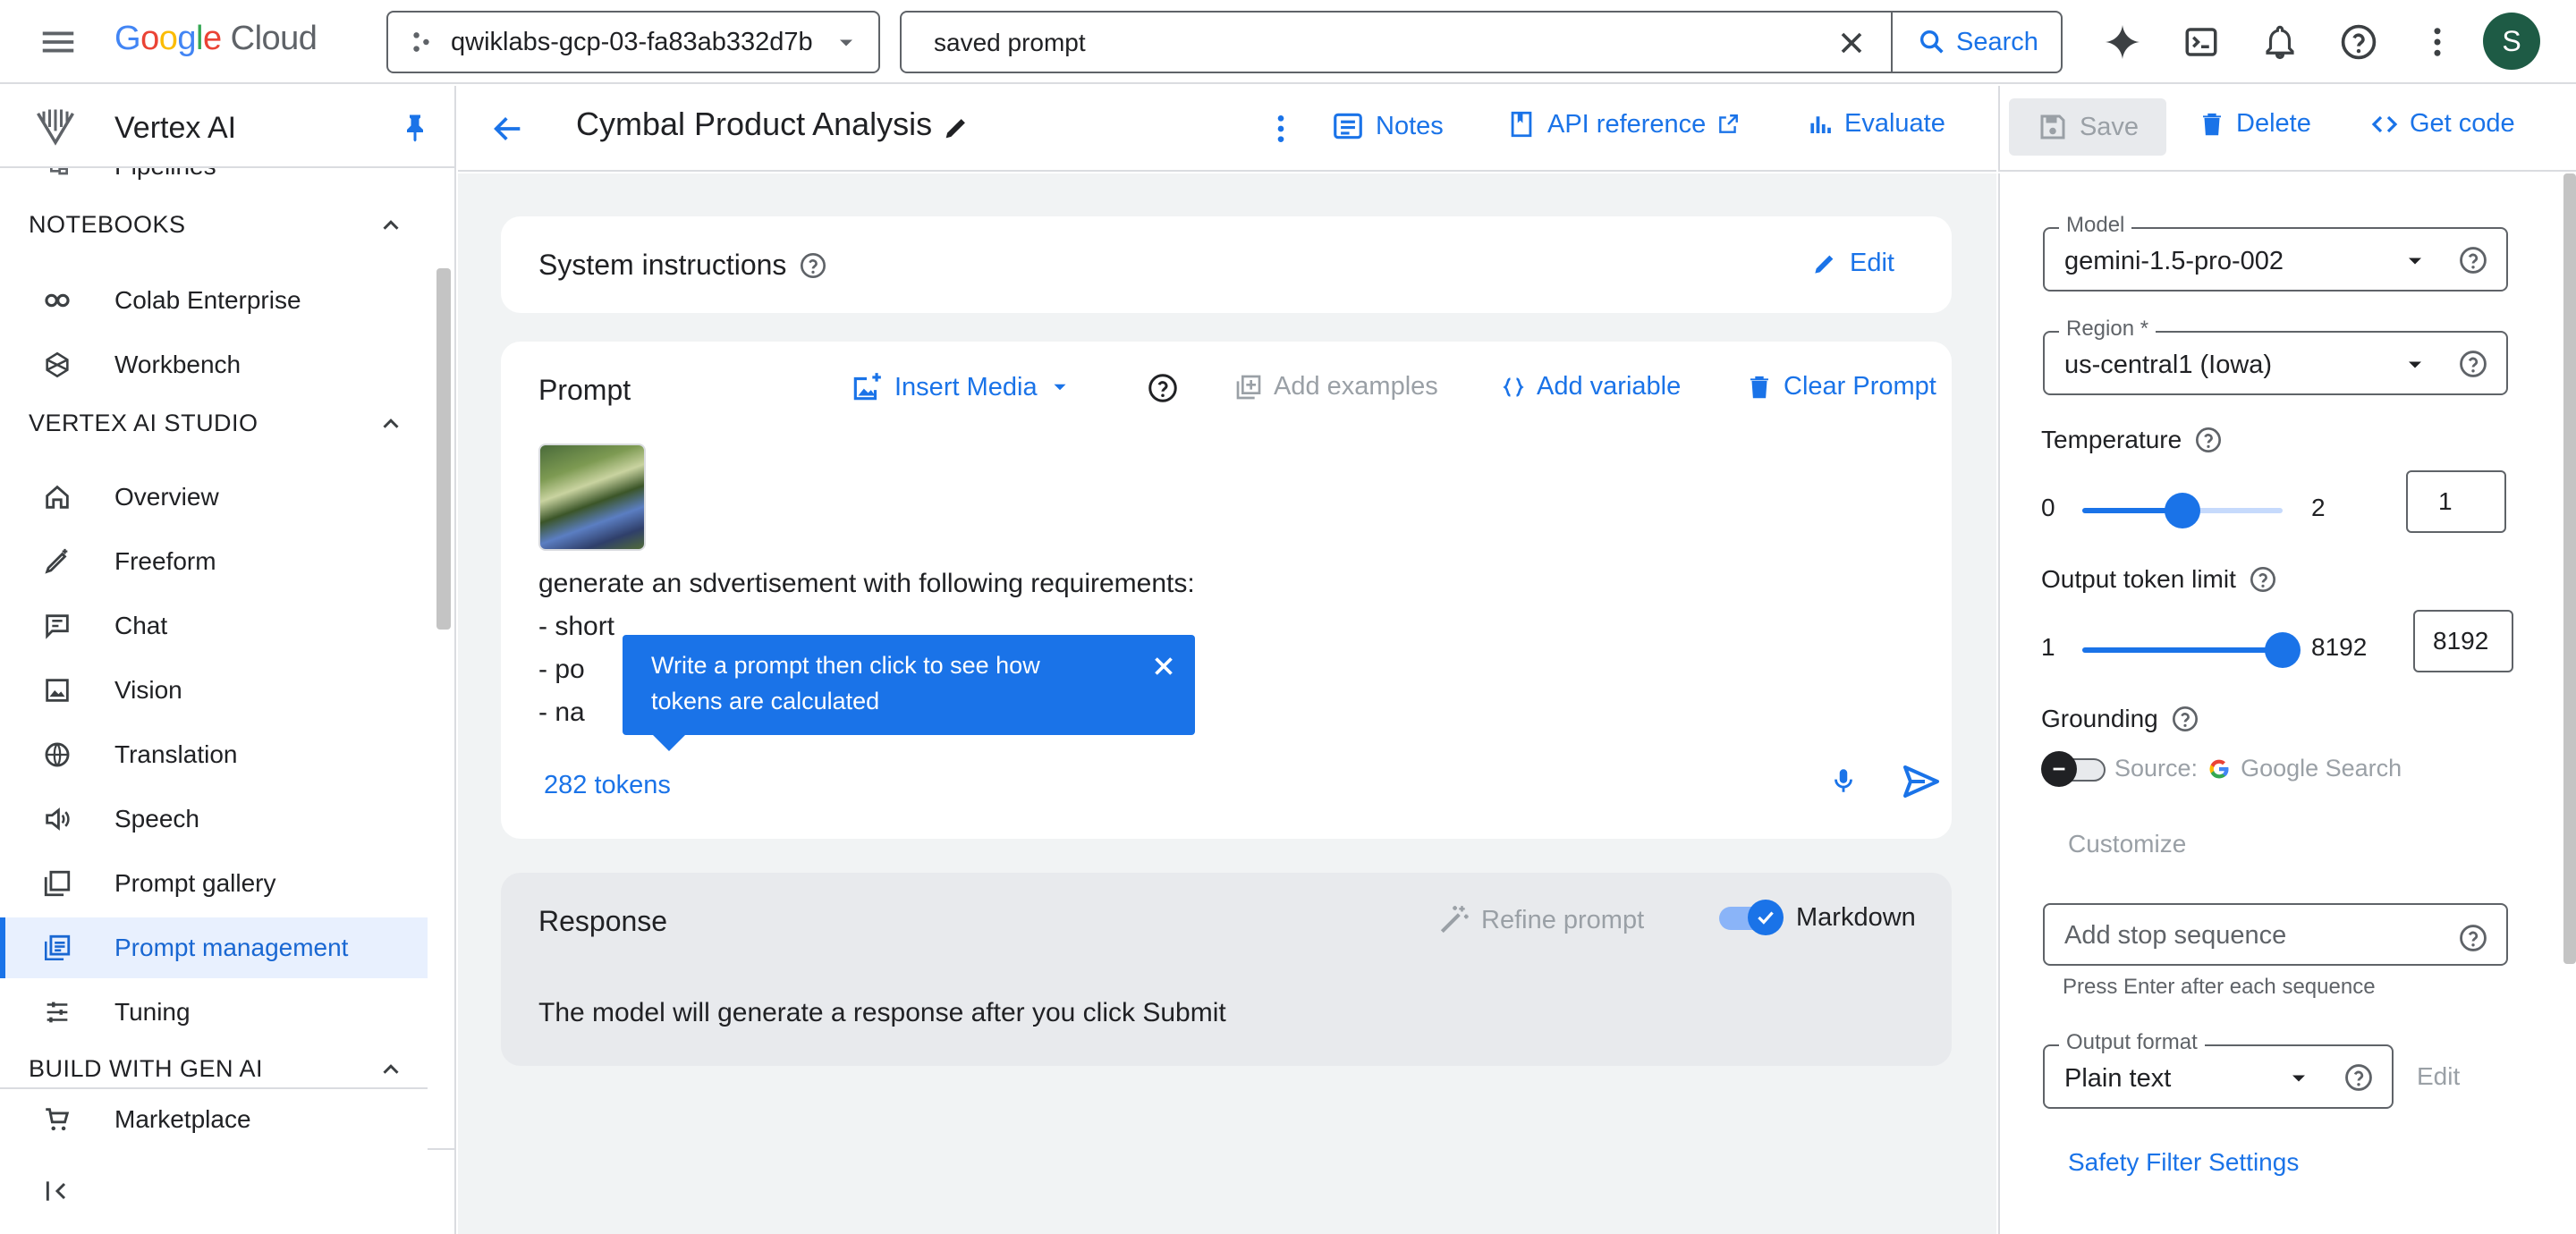  I want to click on avatar: S, so click(2511, 41).